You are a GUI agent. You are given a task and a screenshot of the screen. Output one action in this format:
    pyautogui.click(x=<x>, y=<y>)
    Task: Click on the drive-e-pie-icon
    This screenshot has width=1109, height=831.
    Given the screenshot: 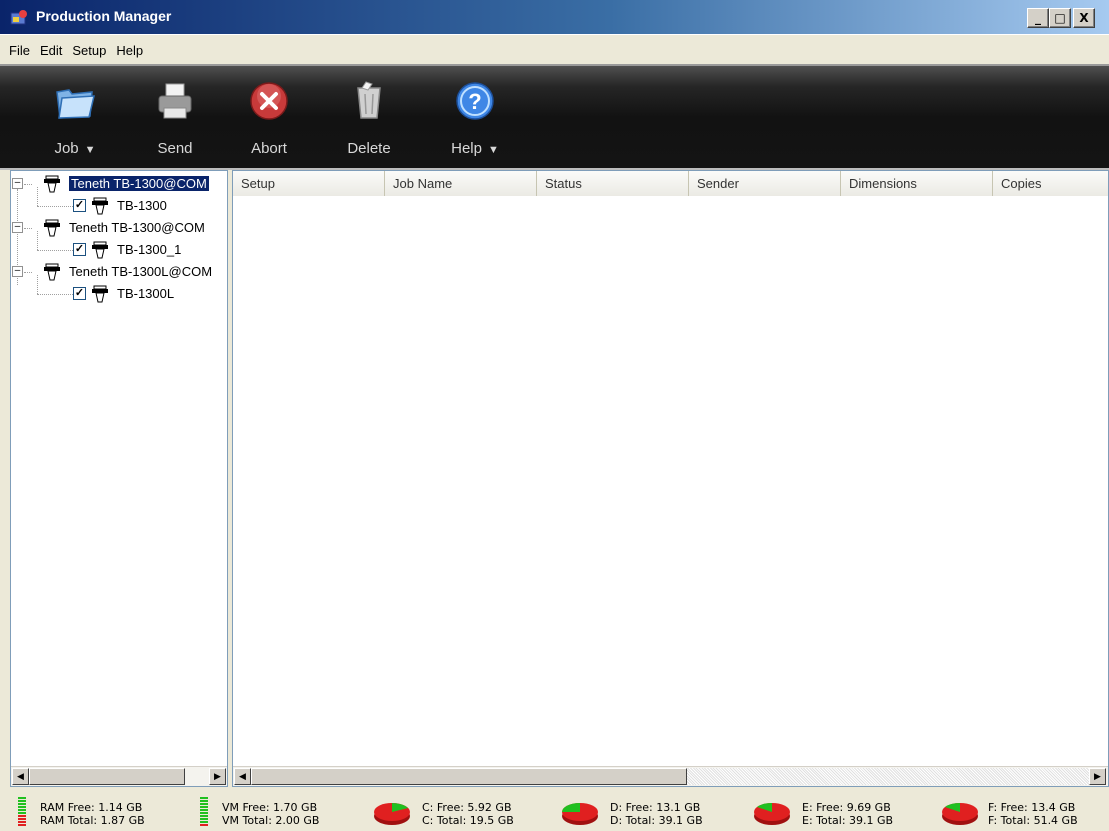 What is the action you would take?
    pyautogui.click(x=772, y=814)
    